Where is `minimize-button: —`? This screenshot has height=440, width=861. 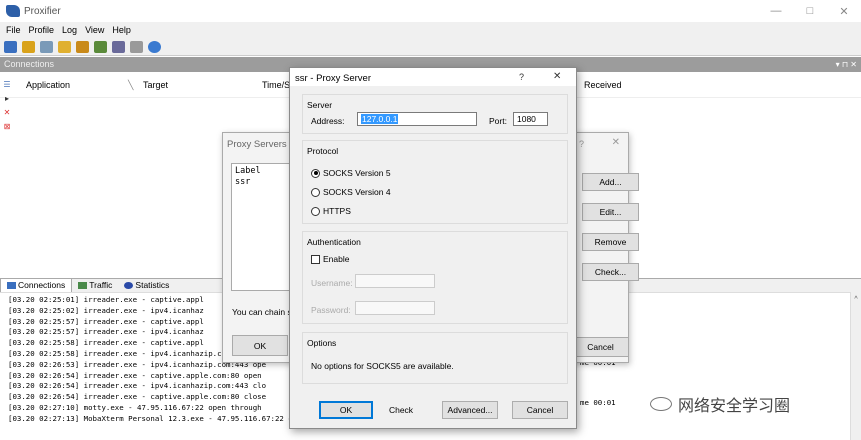 minimize-button: — is located at coordinates (776, 11).